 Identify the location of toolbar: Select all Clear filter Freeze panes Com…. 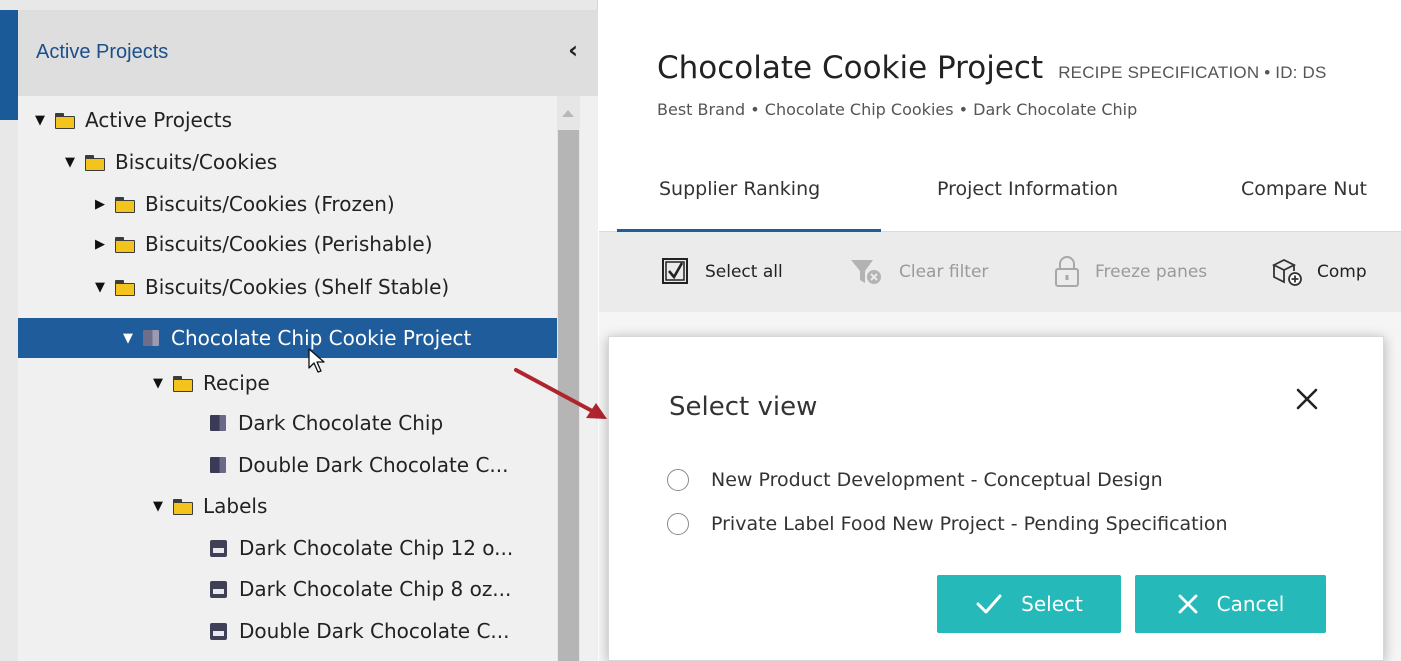
(1000, 272).